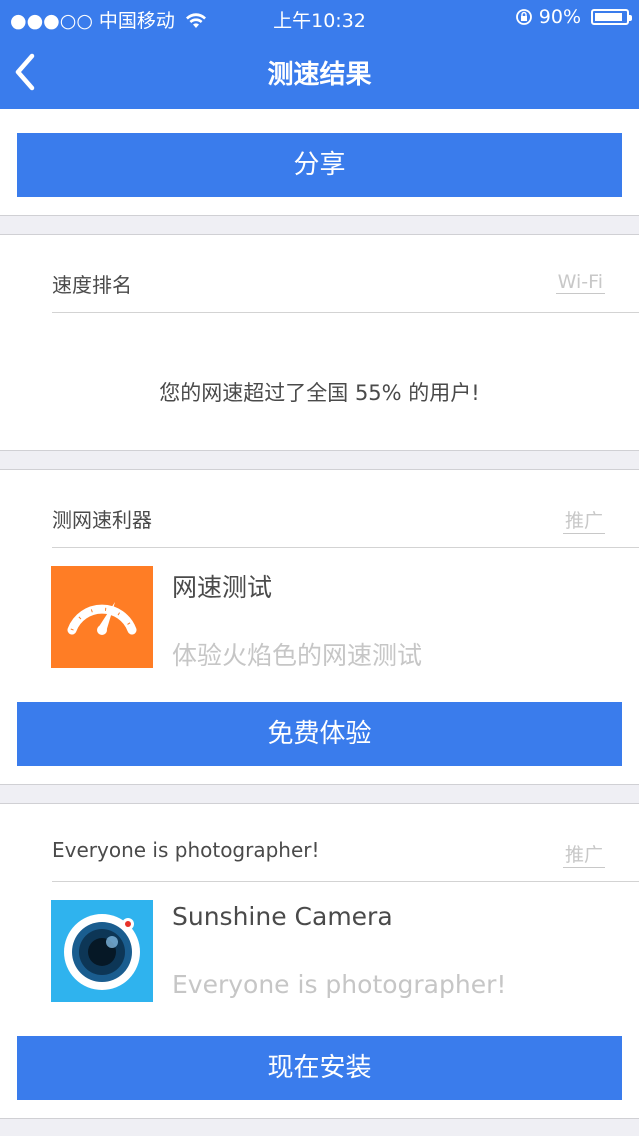 The width and height of the screenshot is (639, 1136). I want to click on nav-bar: 测速结果, so click(319, 72).